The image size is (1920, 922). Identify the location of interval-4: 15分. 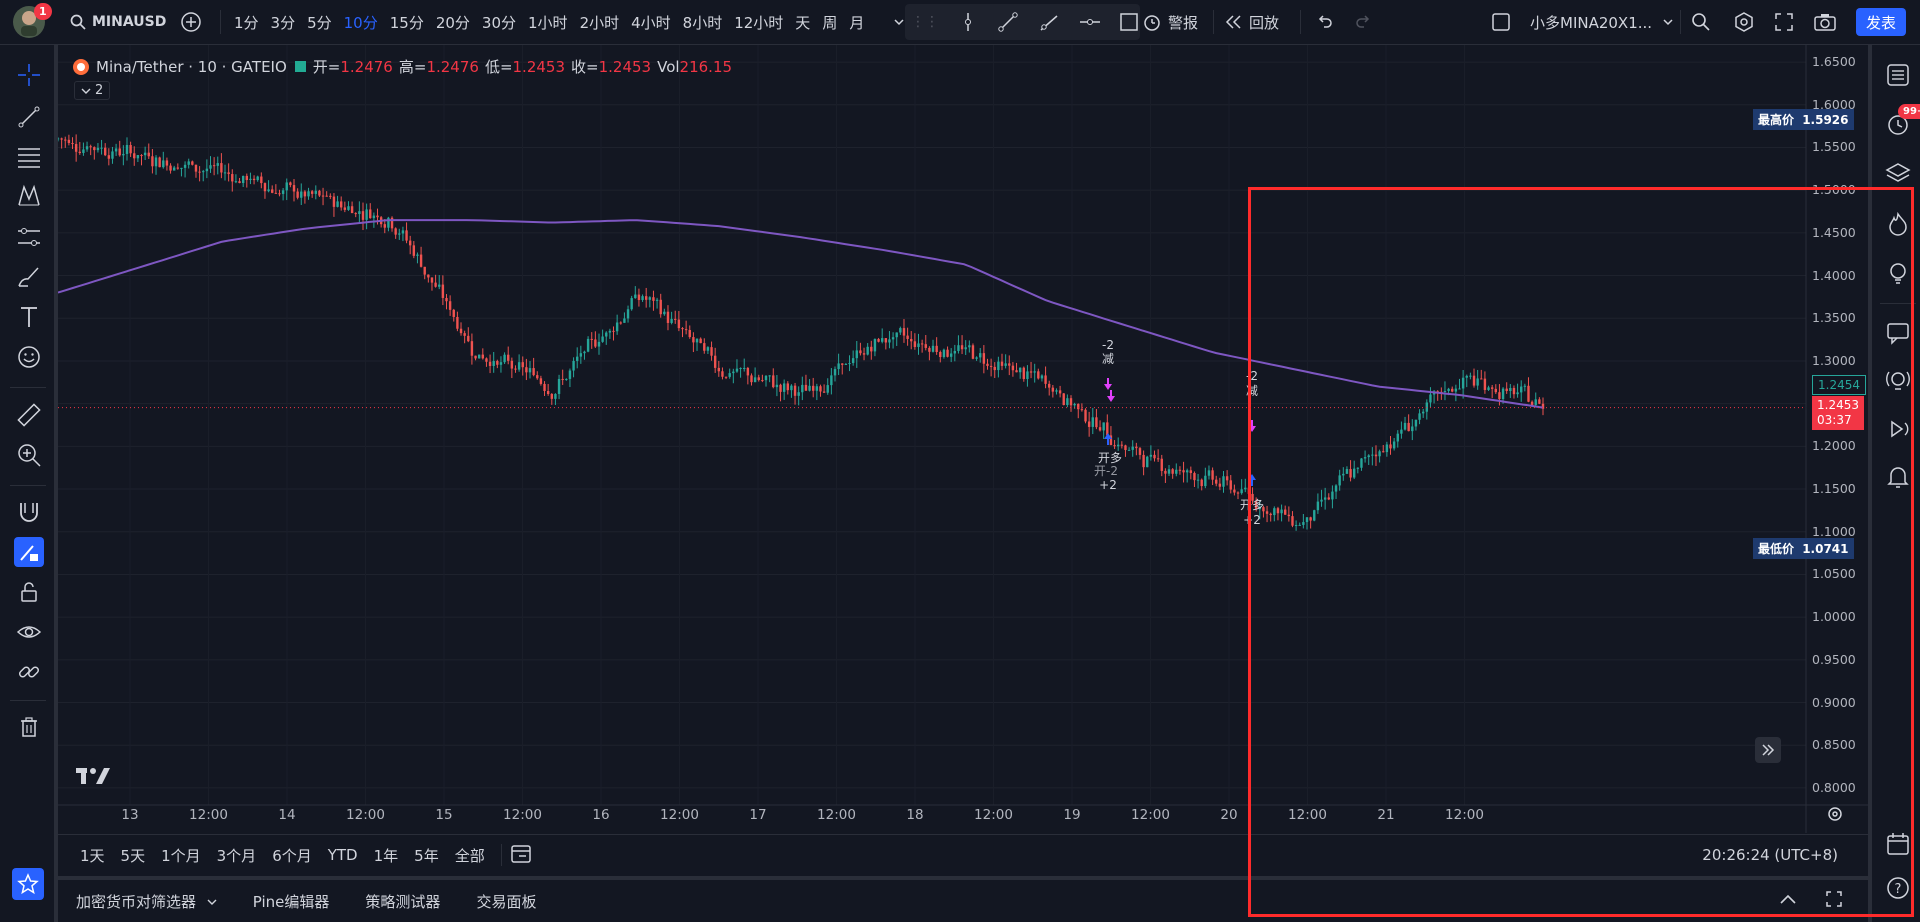
(407, 22).